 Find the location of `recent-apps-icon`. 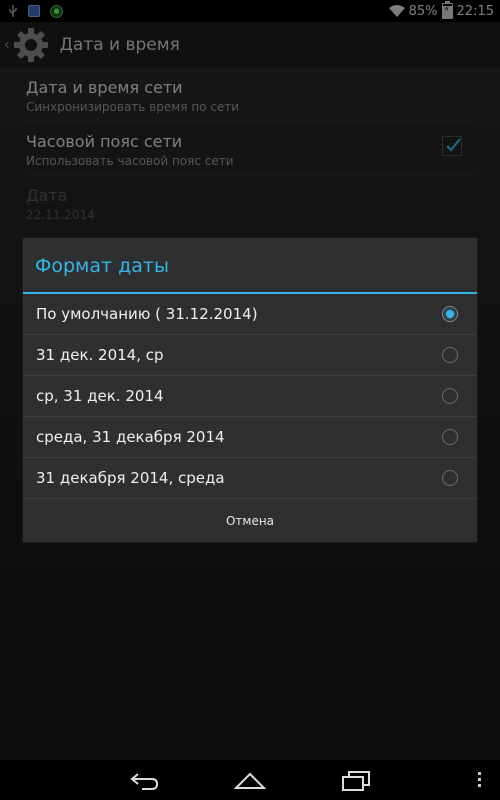

recent-apps-icon is located at coordinates (356, 780).